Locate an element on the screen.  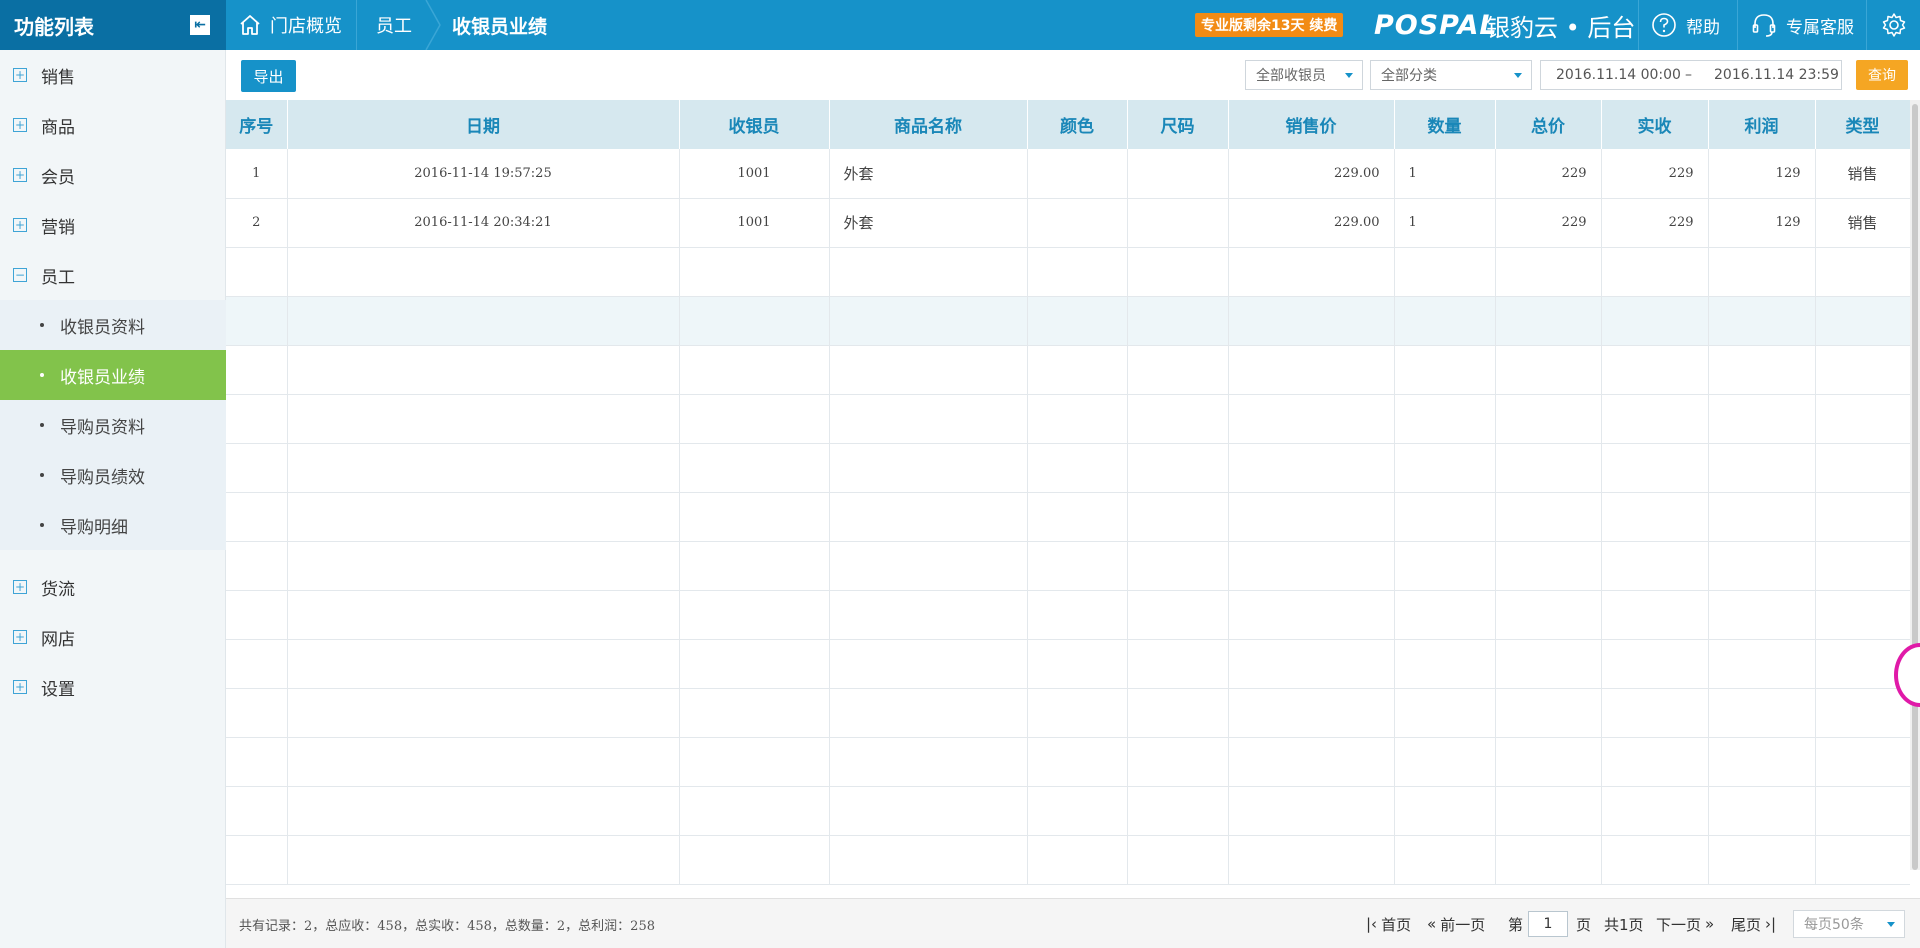
collapse-icon: − is located at coordinates (20, 275).